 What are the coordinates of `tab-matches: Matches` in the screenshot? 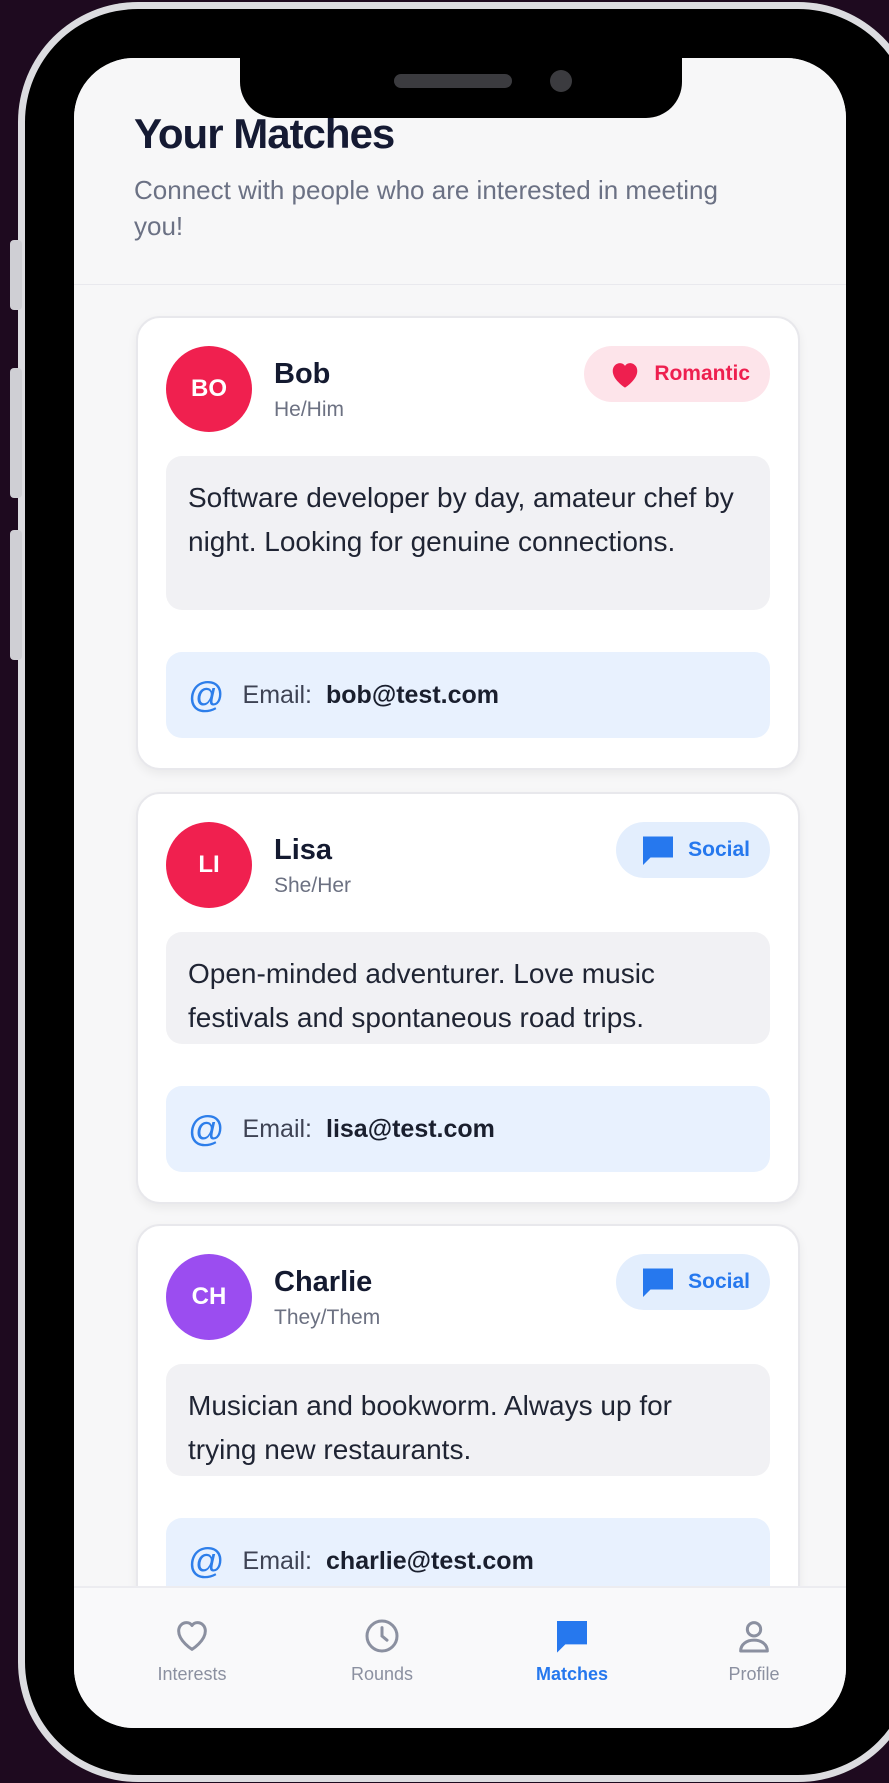 It's located at (572, 1649).